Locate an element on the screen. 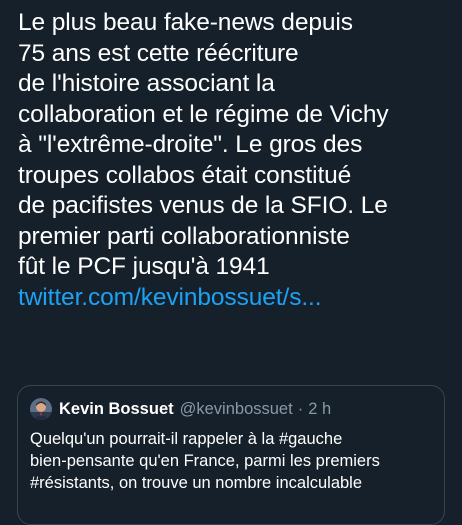  tweet-text-line: fût le PCF jusqu'à 1941 is located at coordinates (144, 266).